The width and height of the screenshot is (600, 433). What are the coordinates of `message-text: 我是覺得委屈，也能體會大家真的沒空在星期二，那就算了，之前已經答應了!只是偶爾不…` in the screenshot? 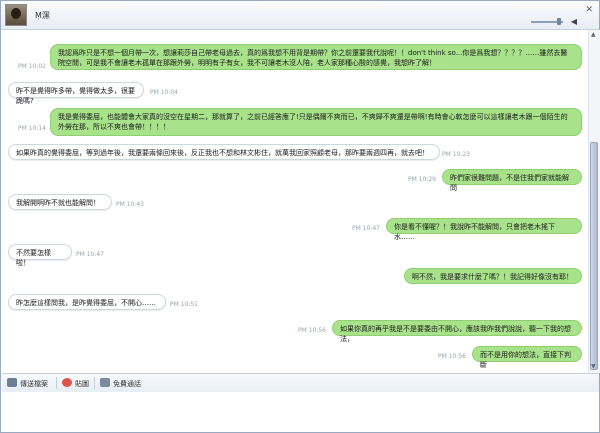 It's located at (313, 122).